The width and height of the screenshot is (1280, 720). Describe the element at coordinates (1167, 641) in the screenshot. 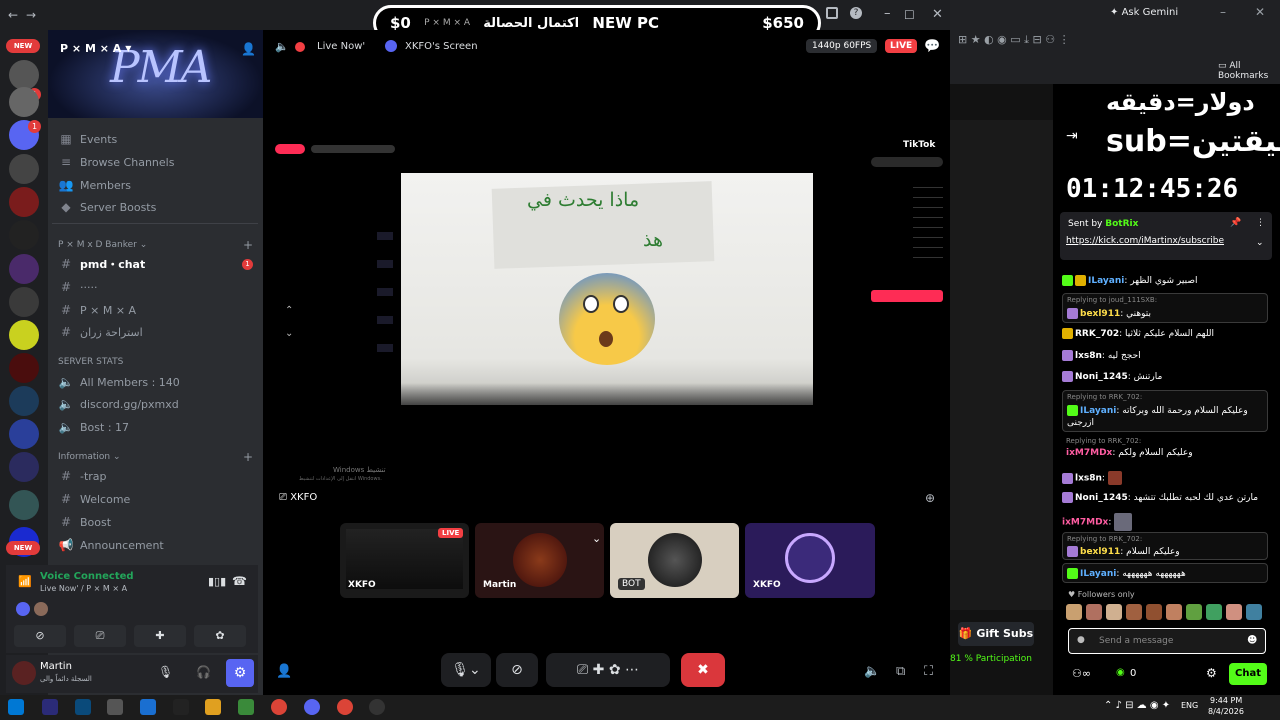

I see `chat-input: ● Send a message ☻` at that location.